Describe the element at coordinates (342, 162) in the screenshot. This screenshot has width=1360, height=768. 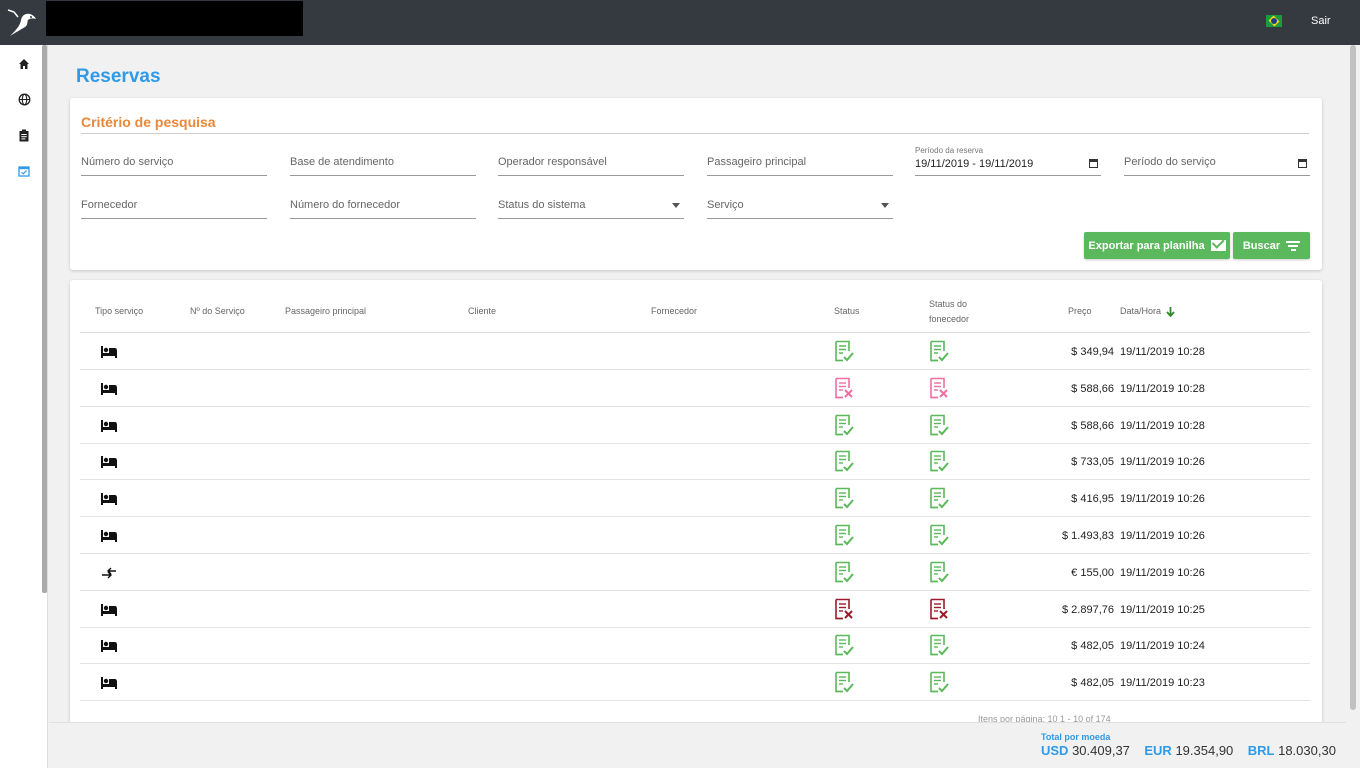
I see `service-base-placeholder: Base de atendimento` at that location.